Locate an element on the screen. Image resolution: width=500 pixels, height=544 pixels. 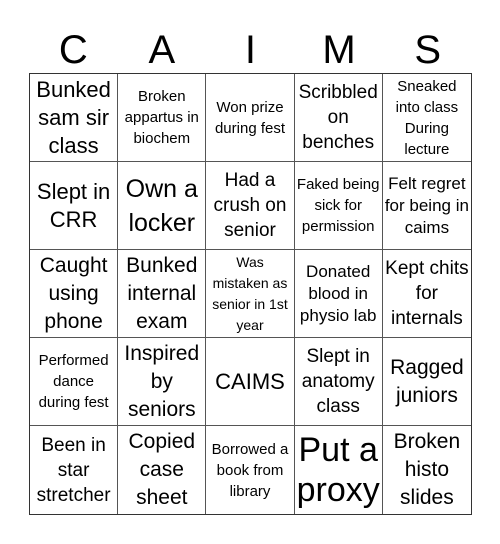
header-letter-c: C is located at coordinates (73, 50).